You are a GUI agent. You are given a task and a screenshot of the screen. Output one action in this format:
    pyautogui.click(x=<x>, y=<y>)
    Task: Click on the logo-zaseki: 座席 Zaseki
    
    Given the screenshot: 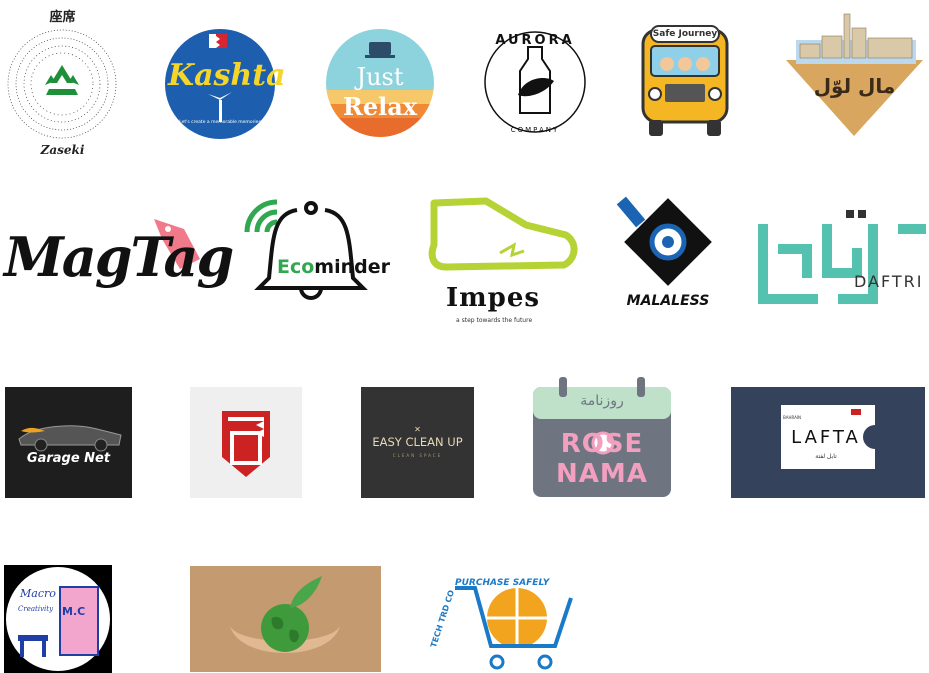 What is the action you would take?
    pyautogui.click(x=62, y=81)
    